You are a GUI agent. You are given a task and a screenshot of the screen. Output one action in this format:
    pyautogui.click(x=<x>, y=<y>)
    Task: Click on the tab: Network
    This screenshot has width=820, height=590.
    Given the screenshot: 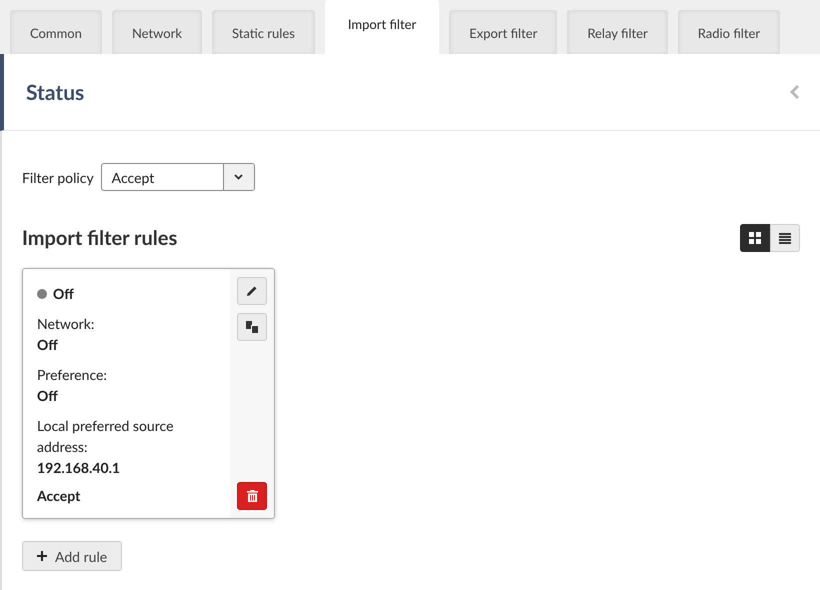 What is the action you would take?
    pyautogui.click(x=157, y=32)
    